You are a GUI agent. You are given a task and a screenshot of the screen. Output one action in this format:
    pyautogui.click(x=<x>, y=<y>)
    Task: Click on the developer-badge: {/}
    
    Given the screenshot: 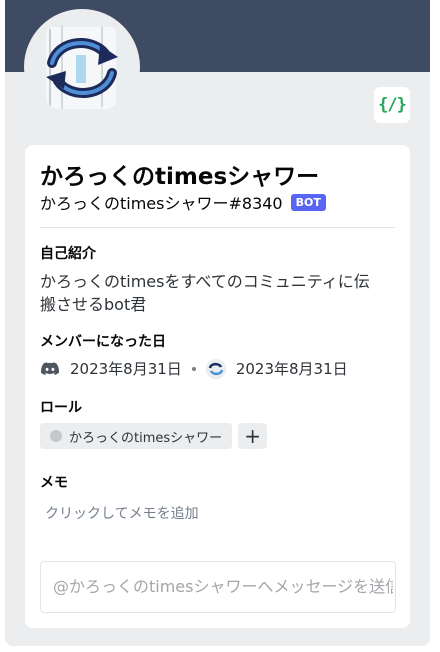 What is the action you would take?
    pyautogui.click(x=392, y=105)
    